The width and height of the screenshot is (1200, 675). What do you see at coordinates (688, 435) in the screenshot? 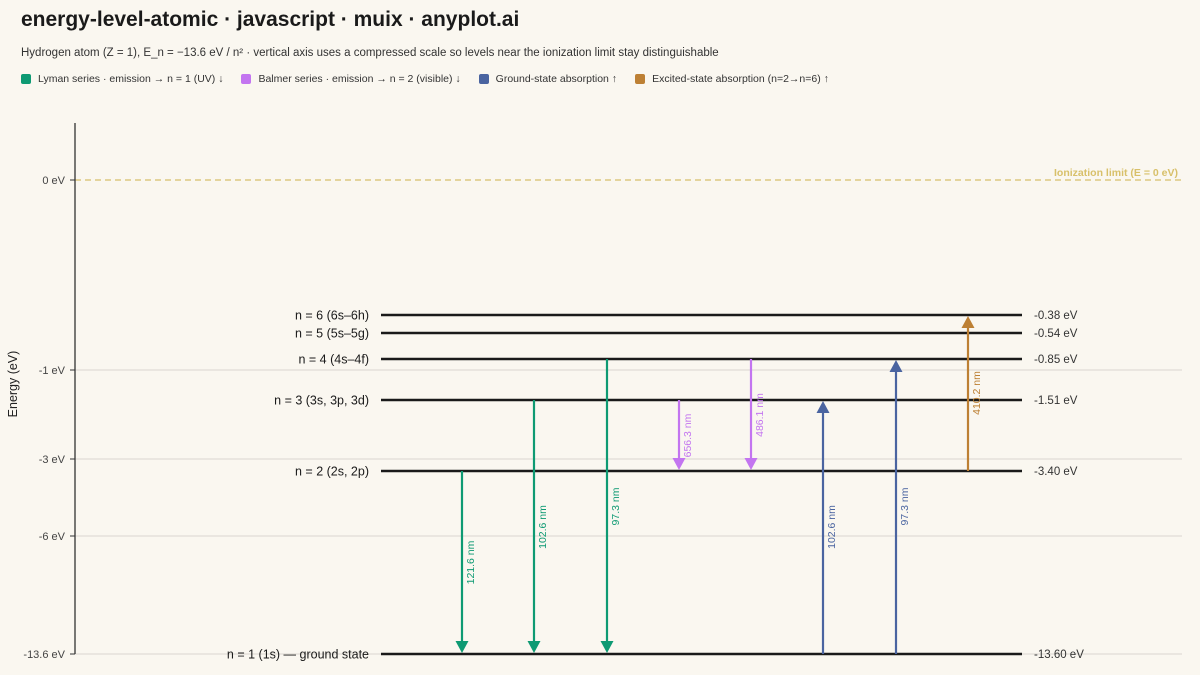
I see `wavelength-label-4: 656.3 nm` at bounding box center [688, 435].